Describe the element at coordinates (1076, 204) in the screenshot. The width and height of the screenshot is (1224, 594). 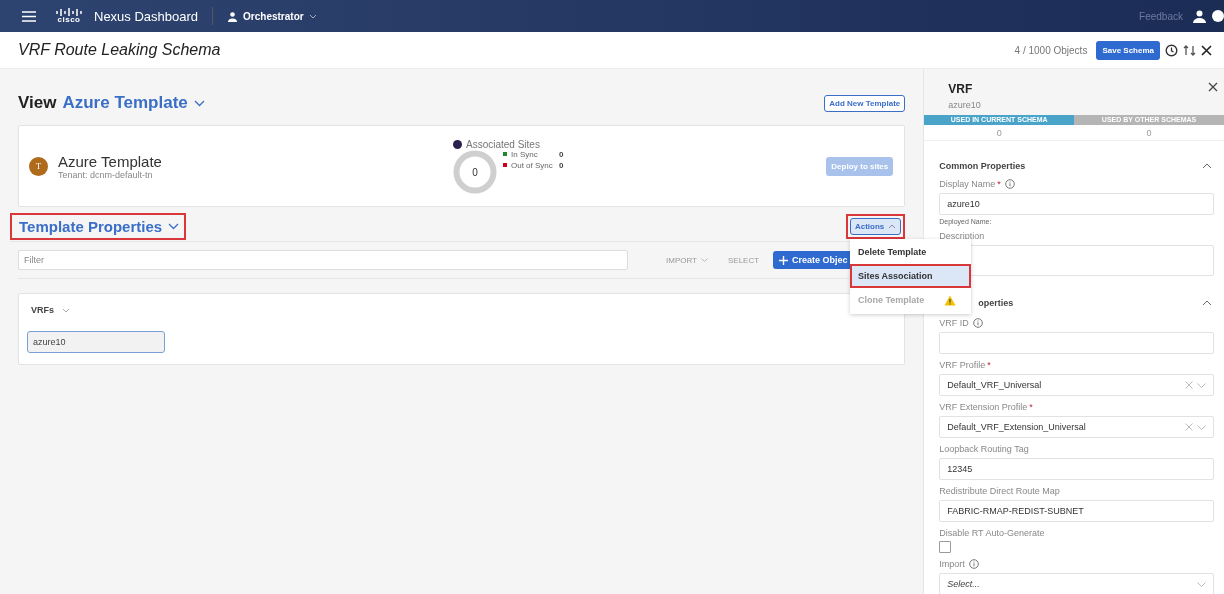
I see `text-field: azure10` at that location.